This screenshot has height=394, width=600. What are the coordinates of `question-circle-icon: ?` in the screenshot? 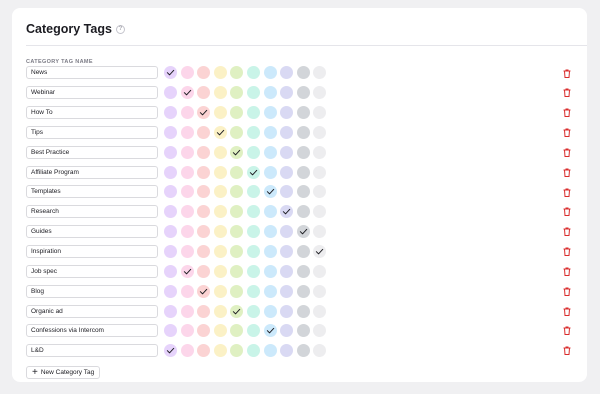 It's located at (120, 29).